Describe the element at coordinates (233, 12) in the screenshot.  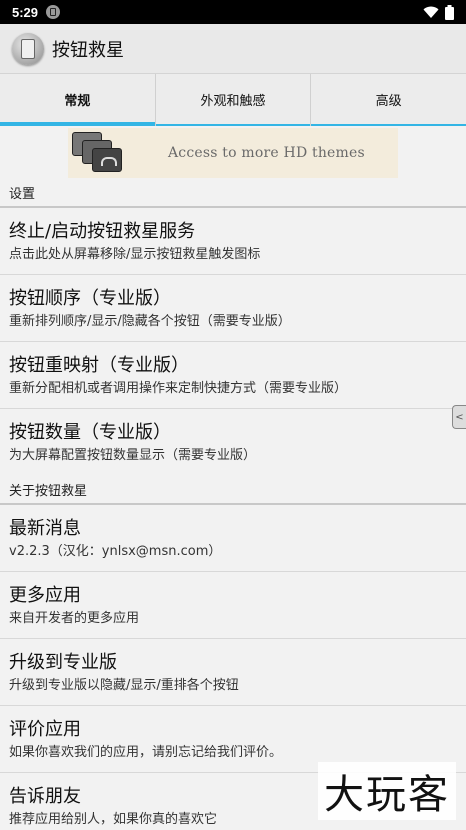
I see `status-bar: 5:29` at that location.